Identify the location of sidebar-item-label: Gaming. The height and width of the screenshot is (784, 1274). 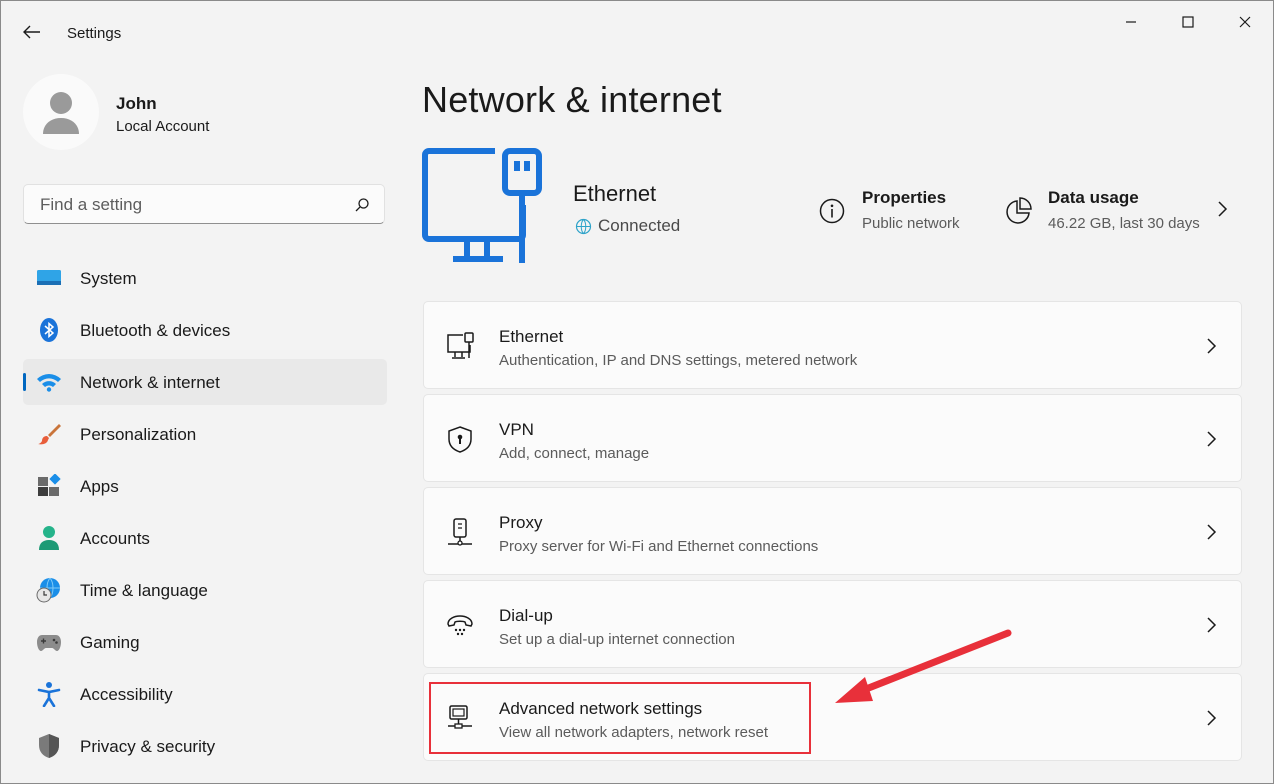
(110, 642).